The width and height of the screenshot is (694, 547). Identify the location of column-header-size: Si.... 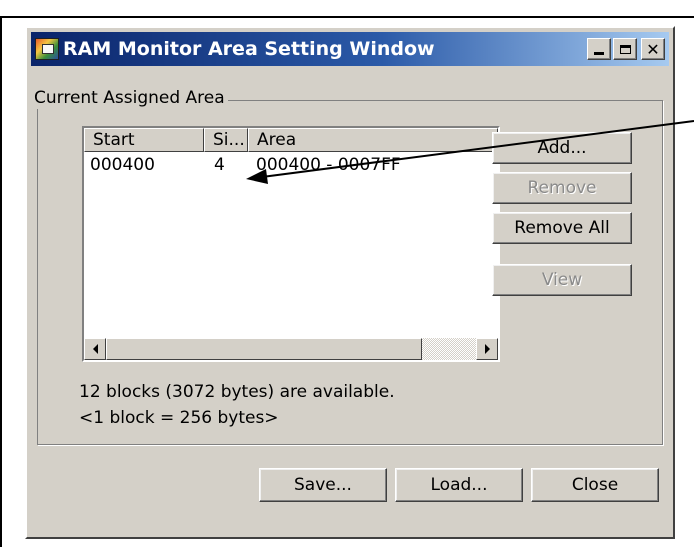
(226, 140).